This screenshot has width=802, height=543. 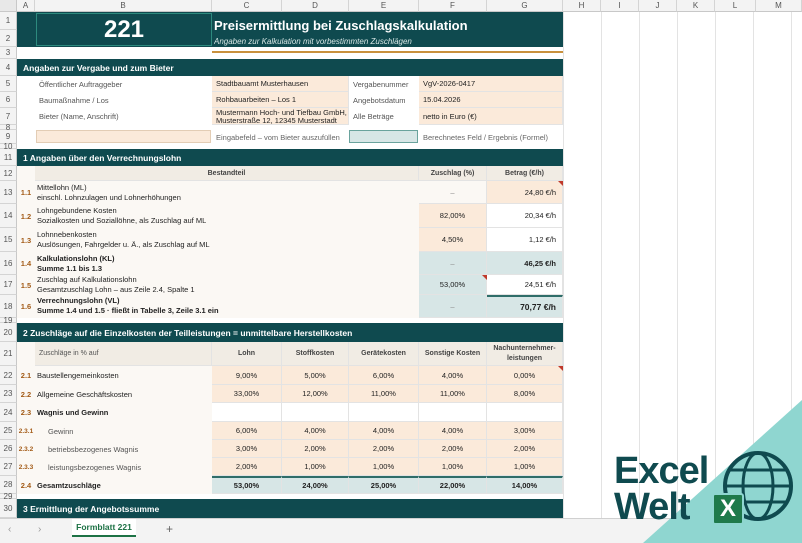 What do you see at coordinates (8, 412) in the screenshot?
I see `row-header-24: 24` at bounding box center [8, 412].